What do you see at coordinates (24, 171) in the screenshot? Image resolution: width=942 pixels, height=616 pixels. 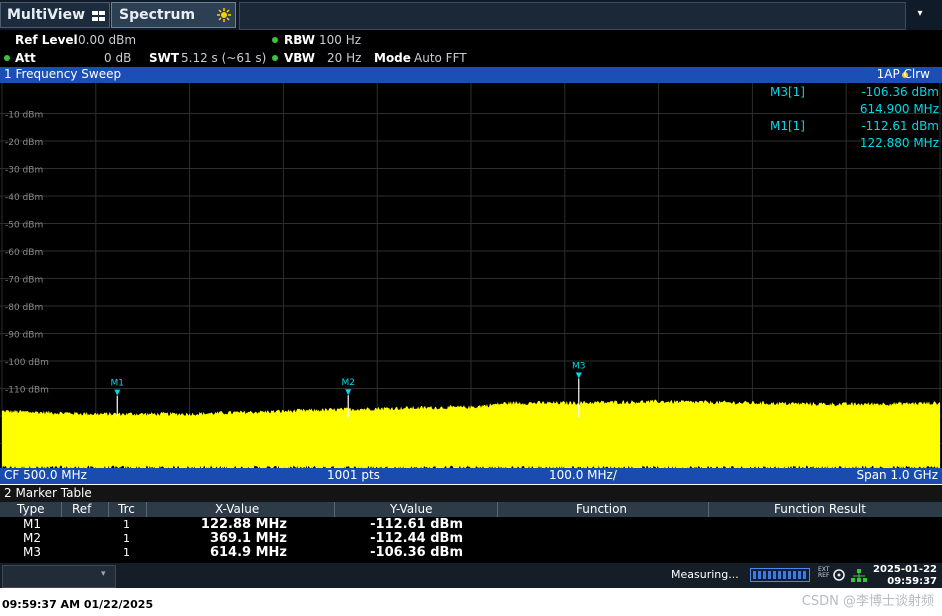 I see `y-tick-label: -30 dBm` at bounding box center [24, 171].